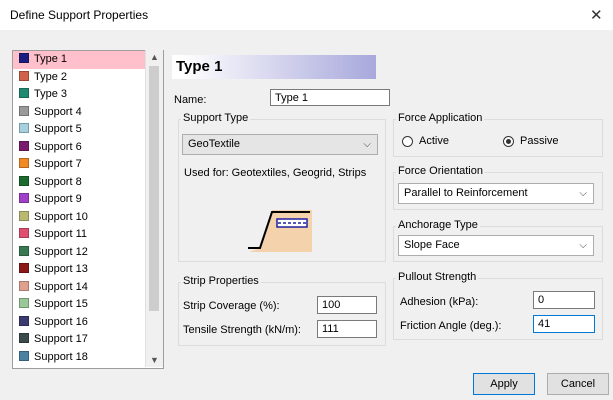 The height and width of the screenshot is (400, 613). I want to click on adhesion-field: 0, so click(564, 300).